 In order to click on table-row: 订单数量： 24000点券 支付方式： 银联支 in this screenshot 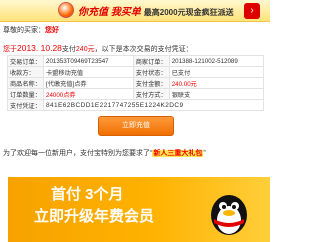, I will do `click(136, 94)`.